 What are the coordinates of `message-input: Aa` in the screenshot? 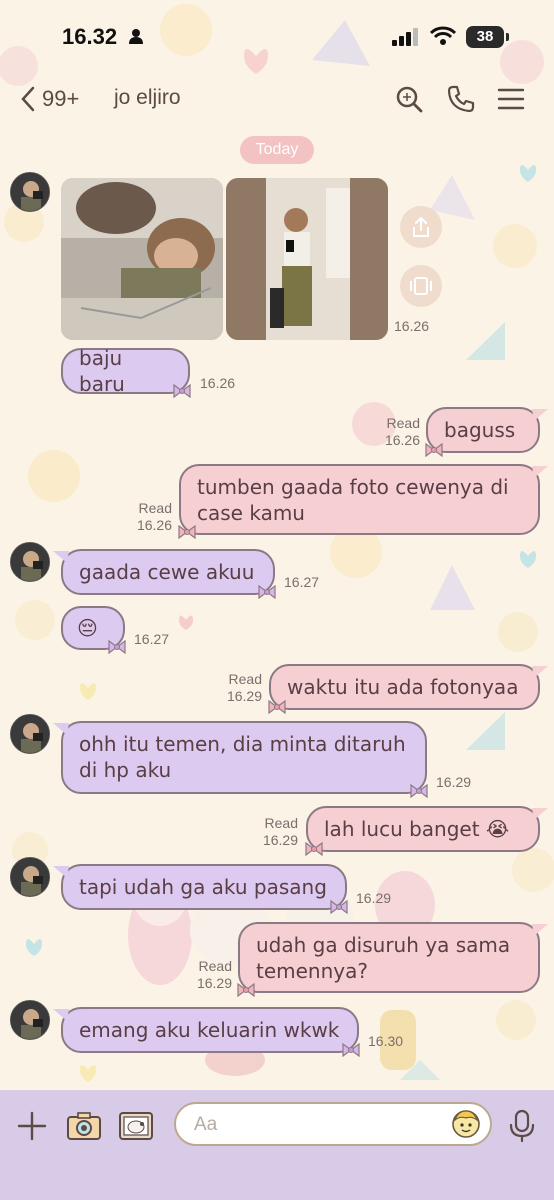 It's located at (333, 1124).